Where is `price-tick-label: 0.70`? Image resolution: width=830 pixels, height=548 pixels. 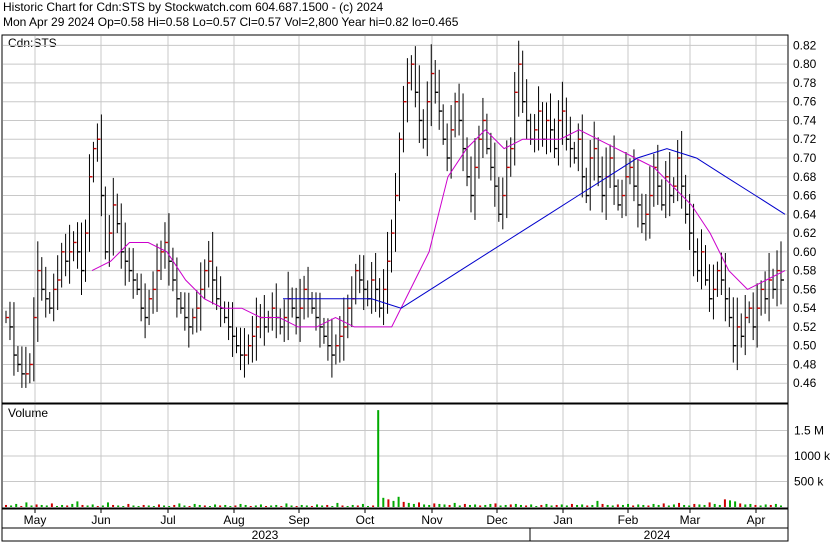
price-tick-label: 0.70 is located at coordinates (805, 158).